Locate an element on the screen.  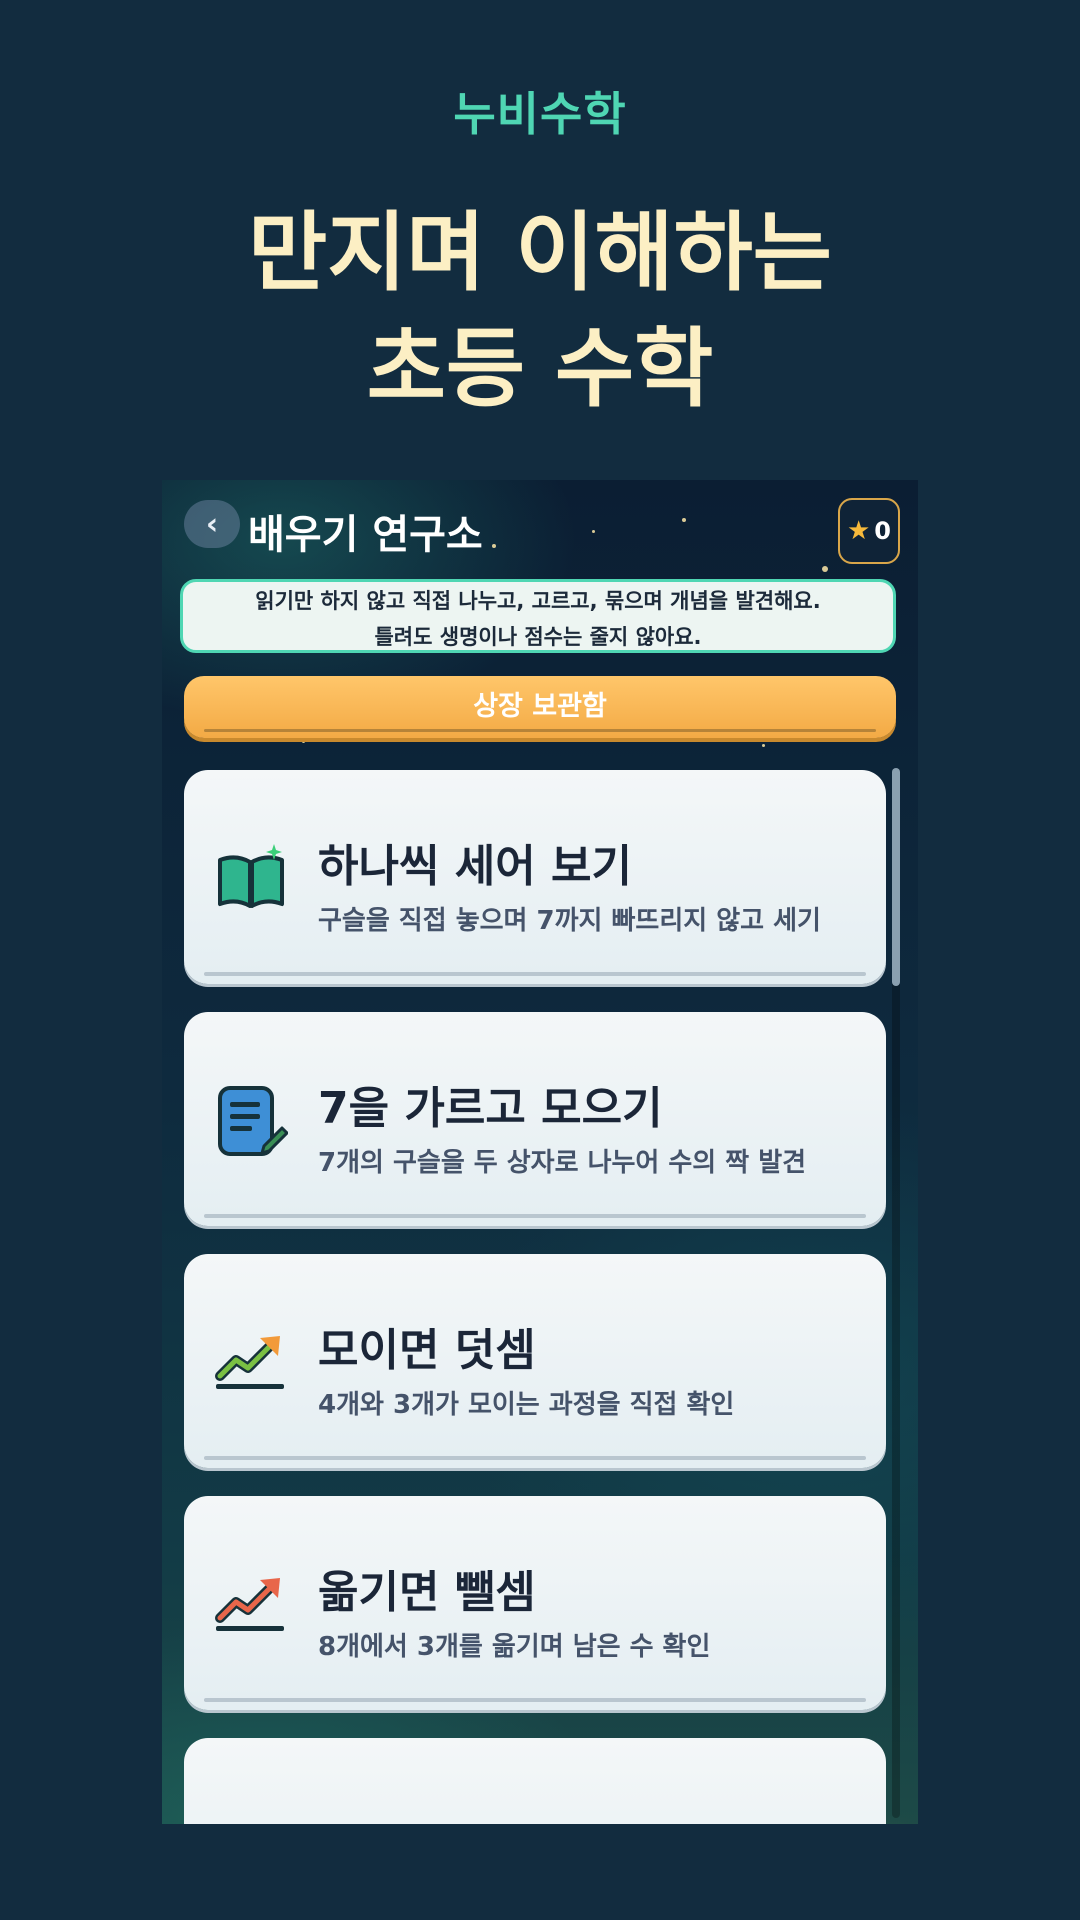
lesson-subtitle: 4개와 3개가 모이는 과정을 직접 확인 is located at coordinates (526, 1405).